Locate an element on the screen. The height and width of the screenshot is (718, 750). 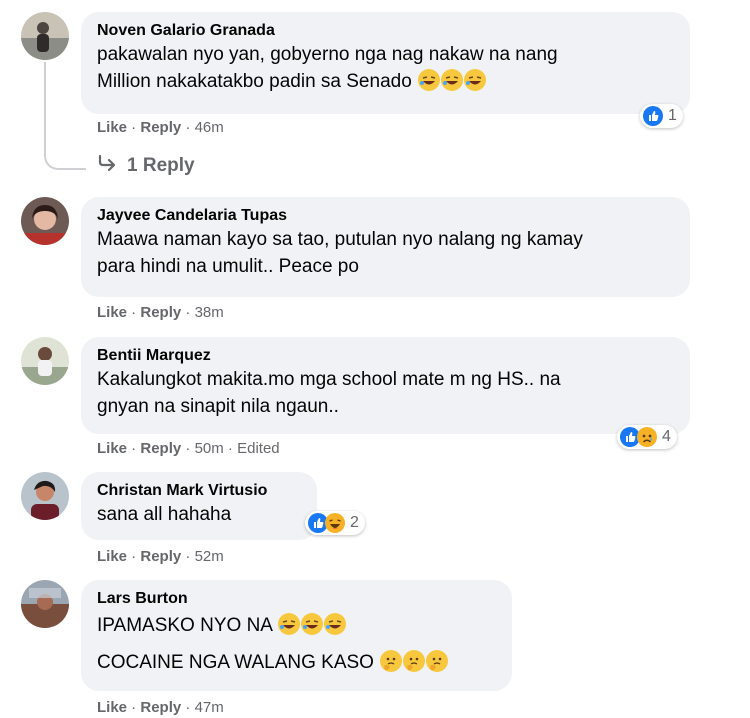
reaction-summary: 1 is located at coordinates (661, 116).